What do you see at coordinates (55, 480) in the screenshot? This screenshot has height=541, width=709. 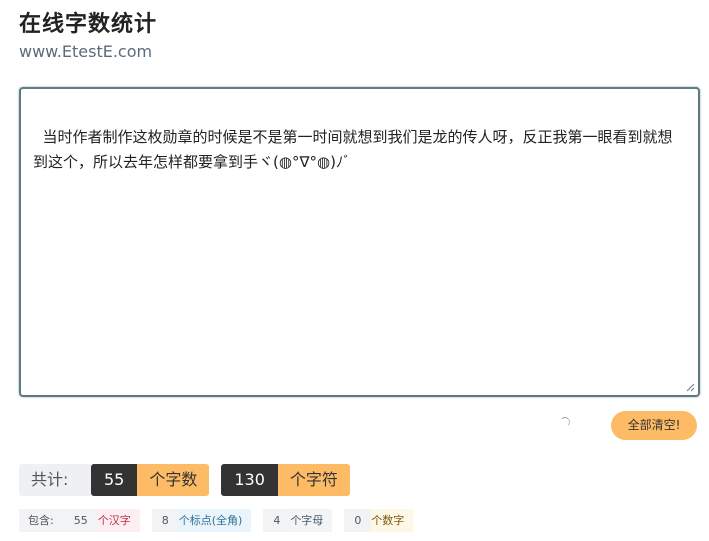 I see `totals-label: 共计:` at bounding box center [55, 480].